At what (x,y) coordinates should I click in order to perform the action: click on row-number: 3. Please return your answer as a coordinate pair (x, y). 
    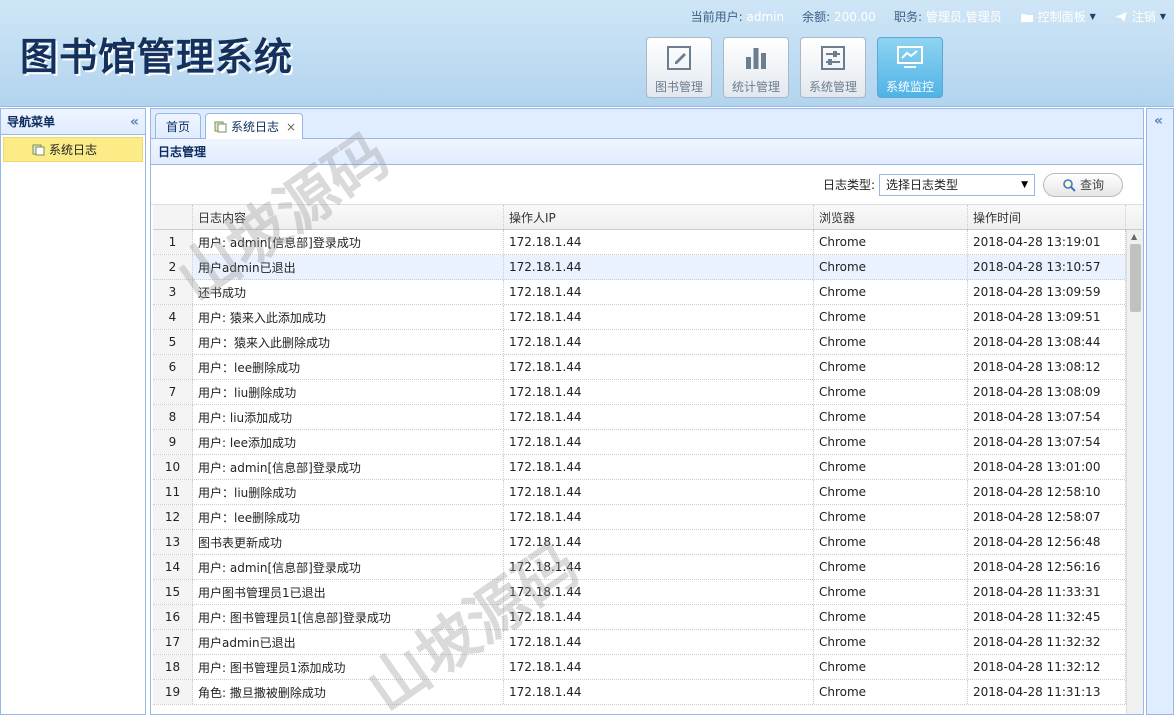
    Looking at the image, I should click on (173, 292).